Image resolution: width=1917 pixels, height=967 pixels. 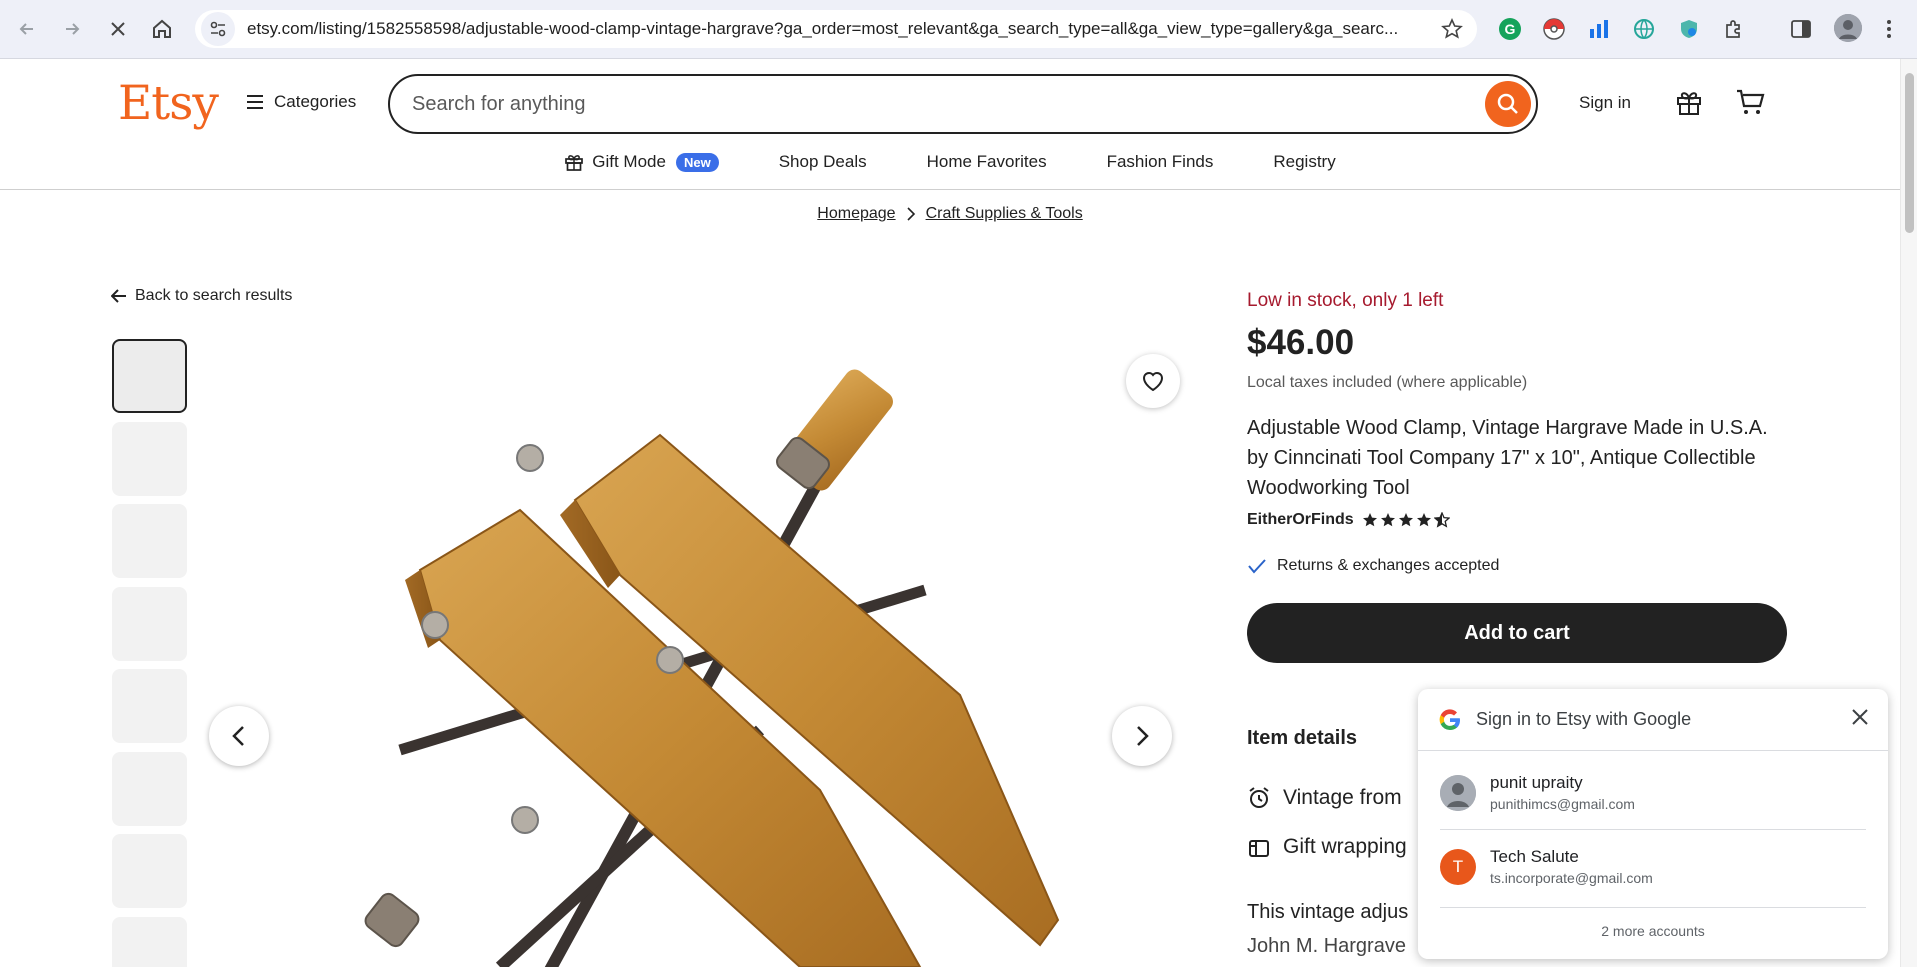 What do you see at coordinates (1571, 878) in the screenshot?
I see `account-email: ts.incorporate@gmail.com` at bounding box center [1571, 878].